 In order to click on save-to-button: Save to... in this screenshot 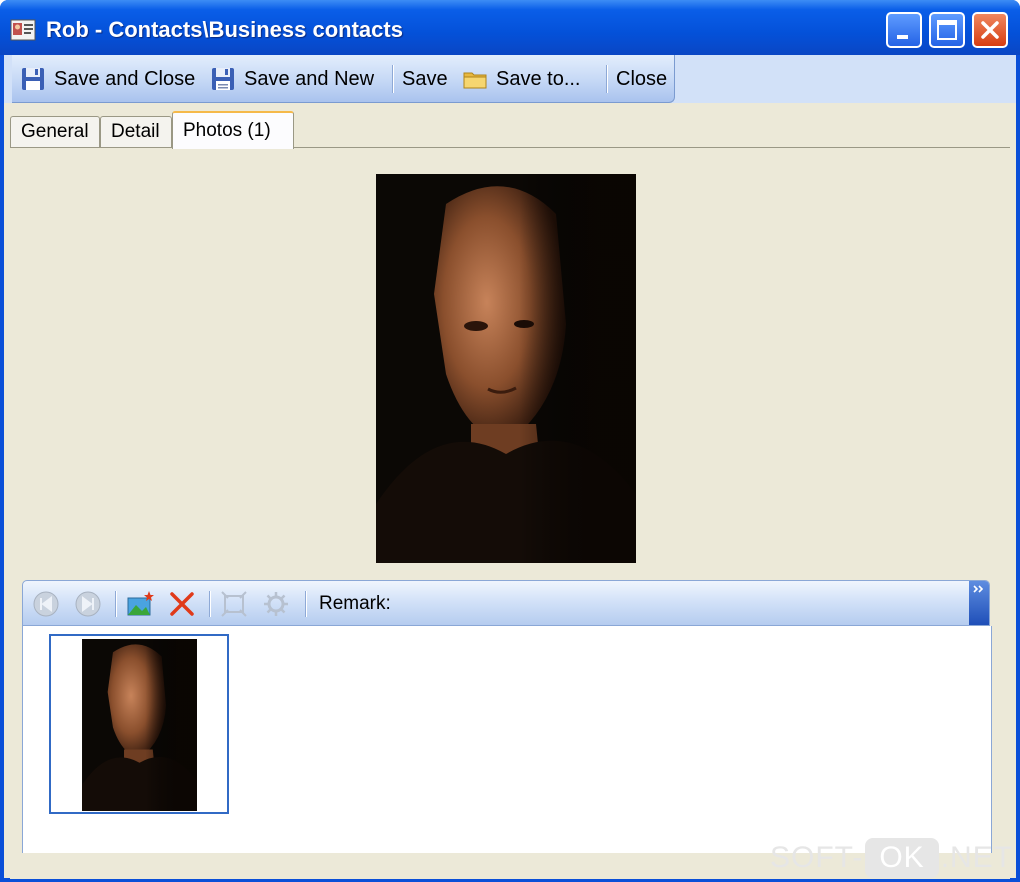, I will do `click(521, 79)`.